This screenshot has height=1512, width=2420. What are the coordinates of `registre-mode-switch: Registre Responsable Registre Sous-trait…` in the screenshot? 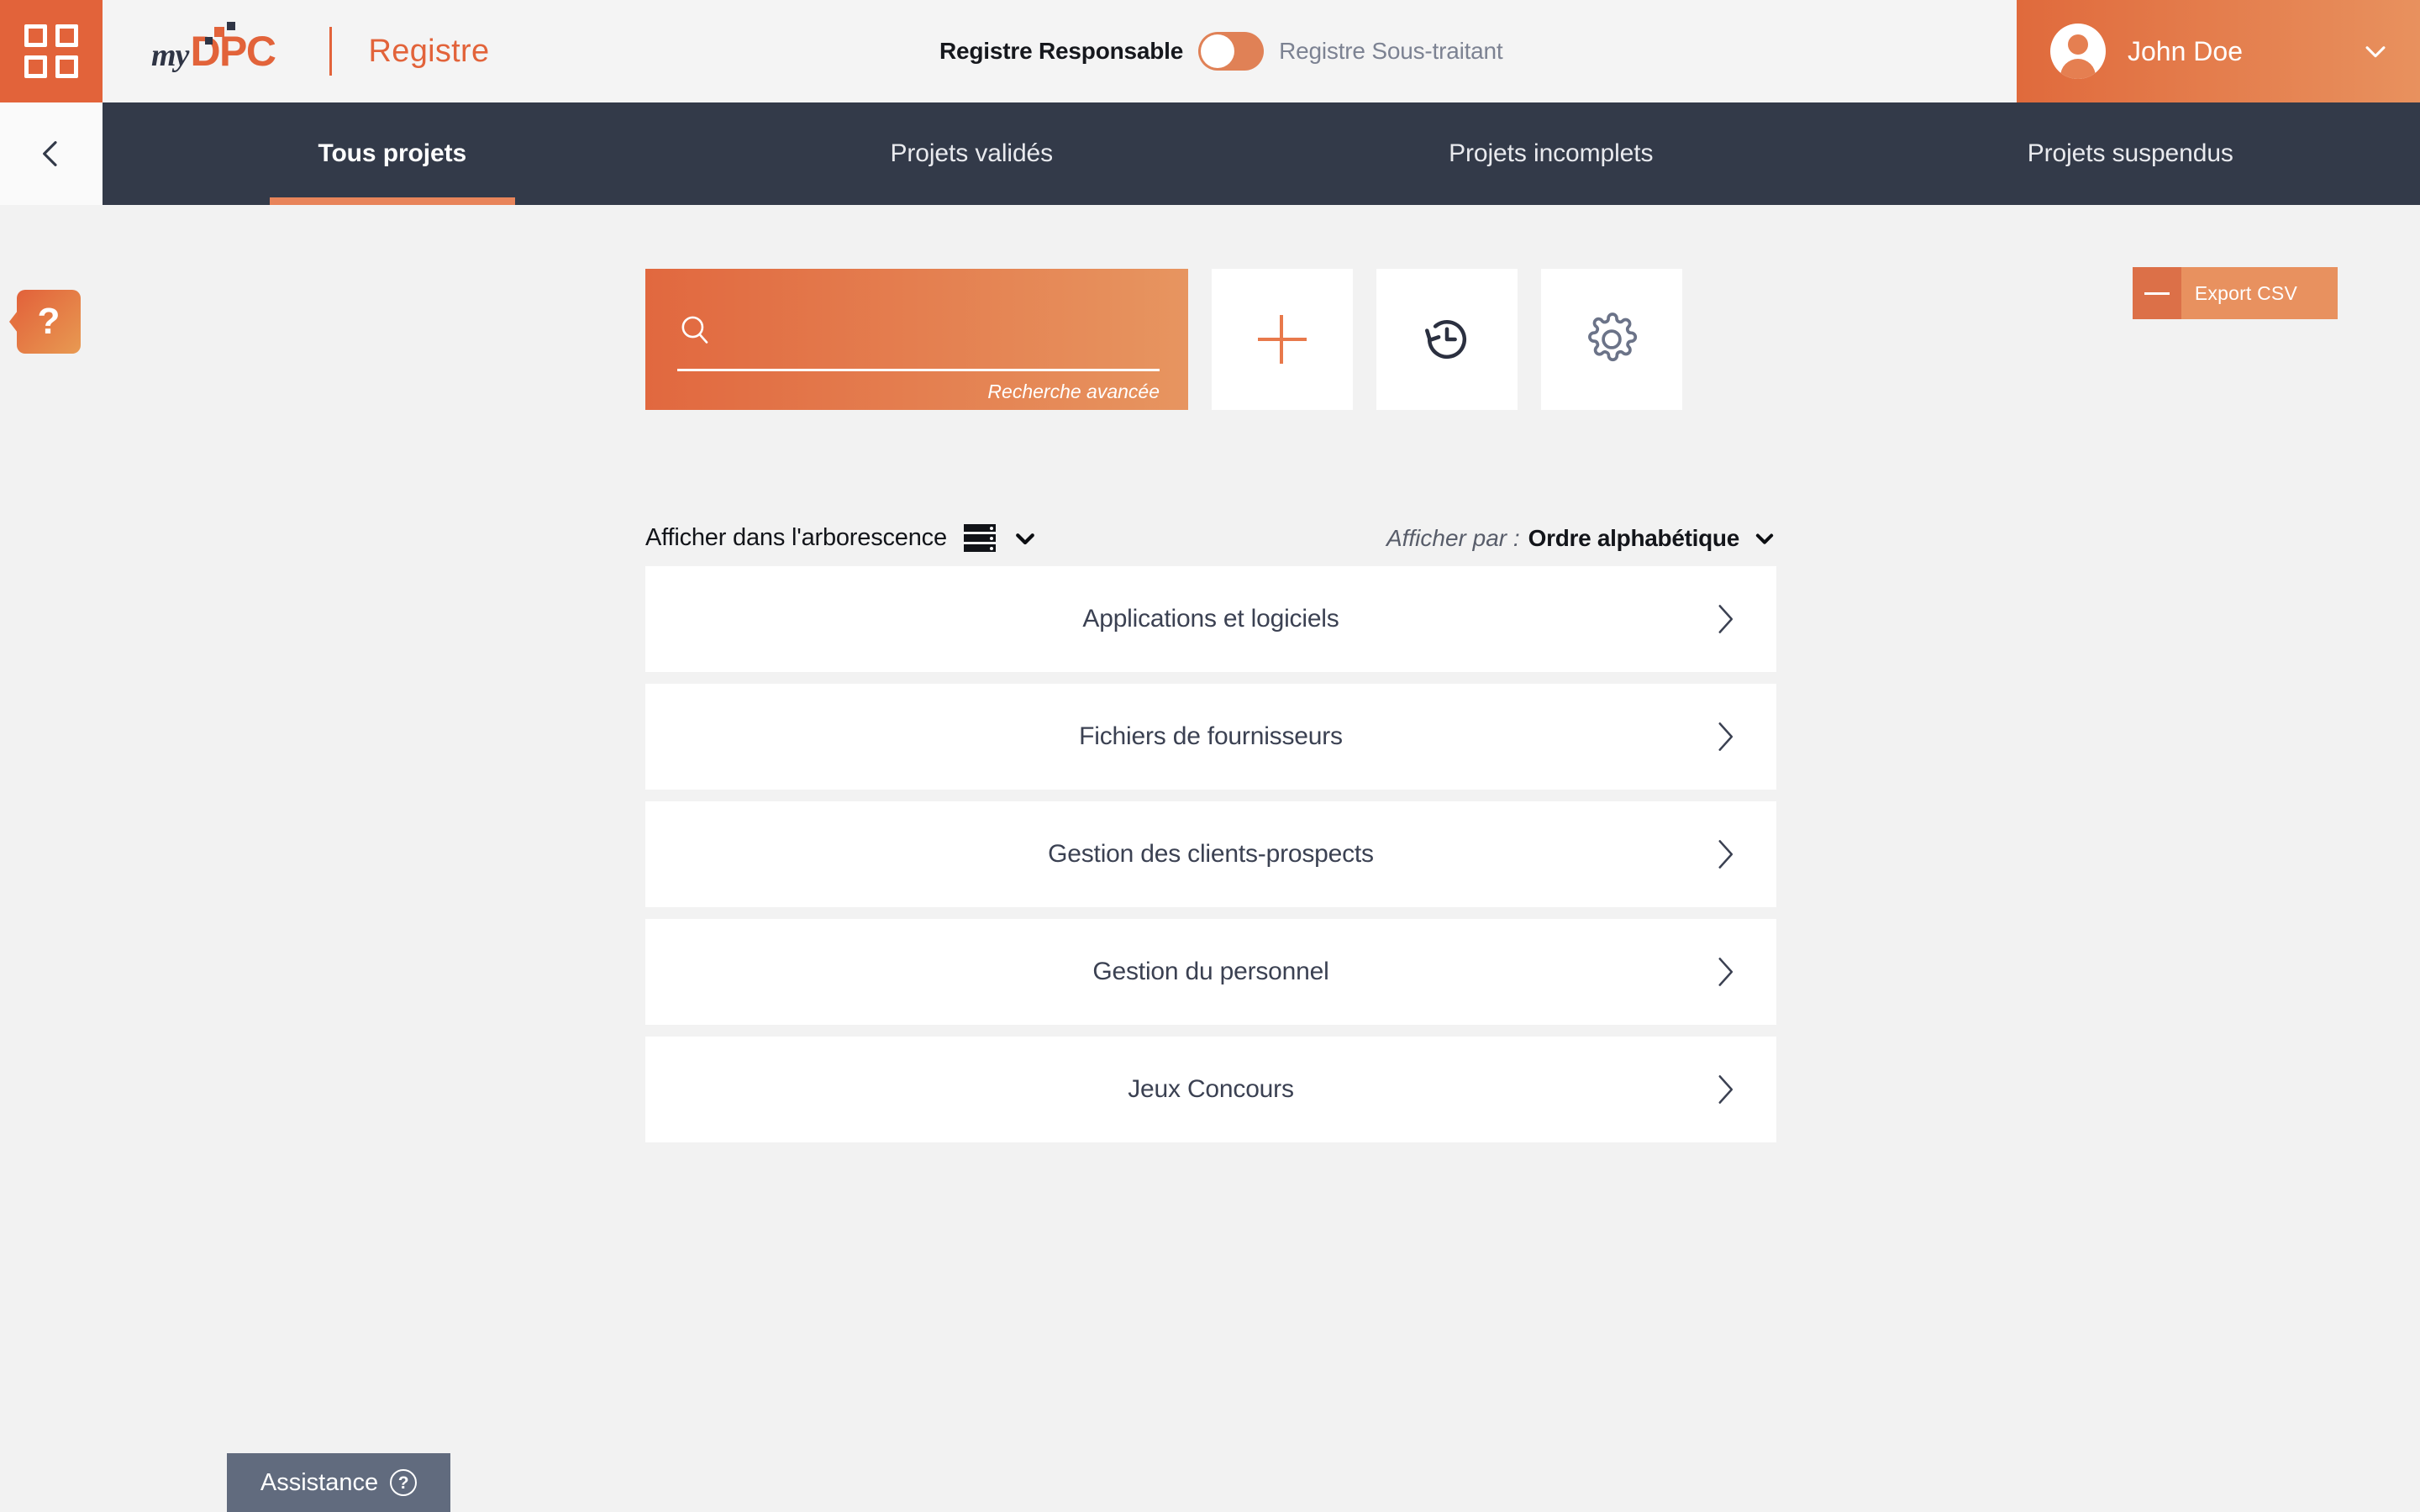 It's located at (1221, 51).